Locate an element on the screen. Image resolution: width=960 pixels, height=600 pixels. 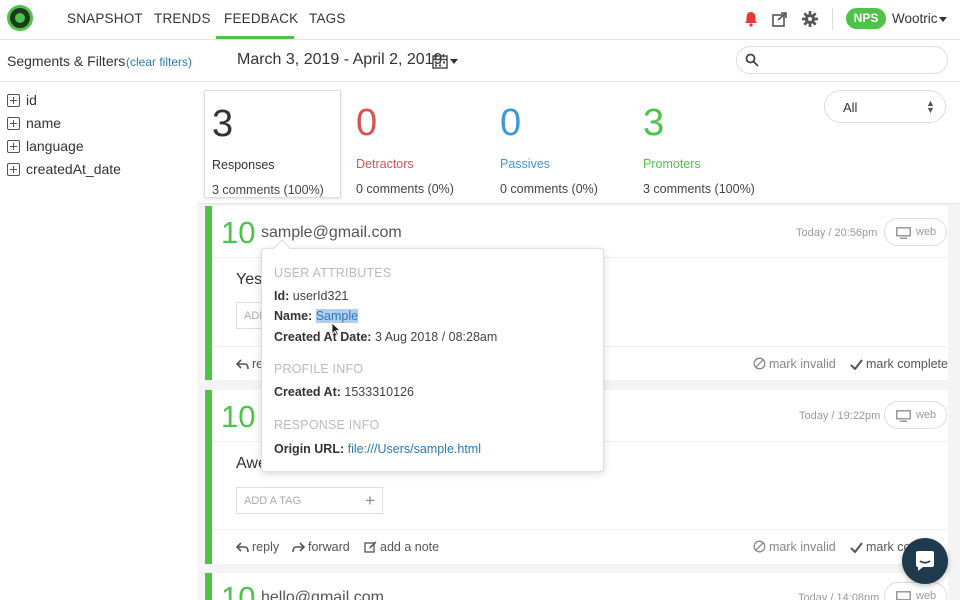
edit-icon is located at coordinates (370, 547).